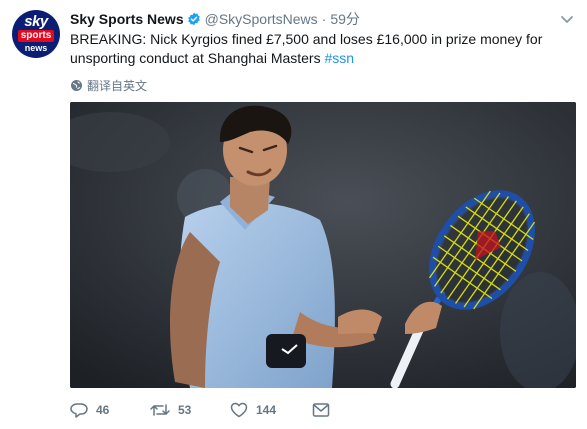 This screenshot has width=587, height=429. Describe the element at coordinates (117, 85) in the screenshot. I see `translate-label: 翻译自英文` at that location.